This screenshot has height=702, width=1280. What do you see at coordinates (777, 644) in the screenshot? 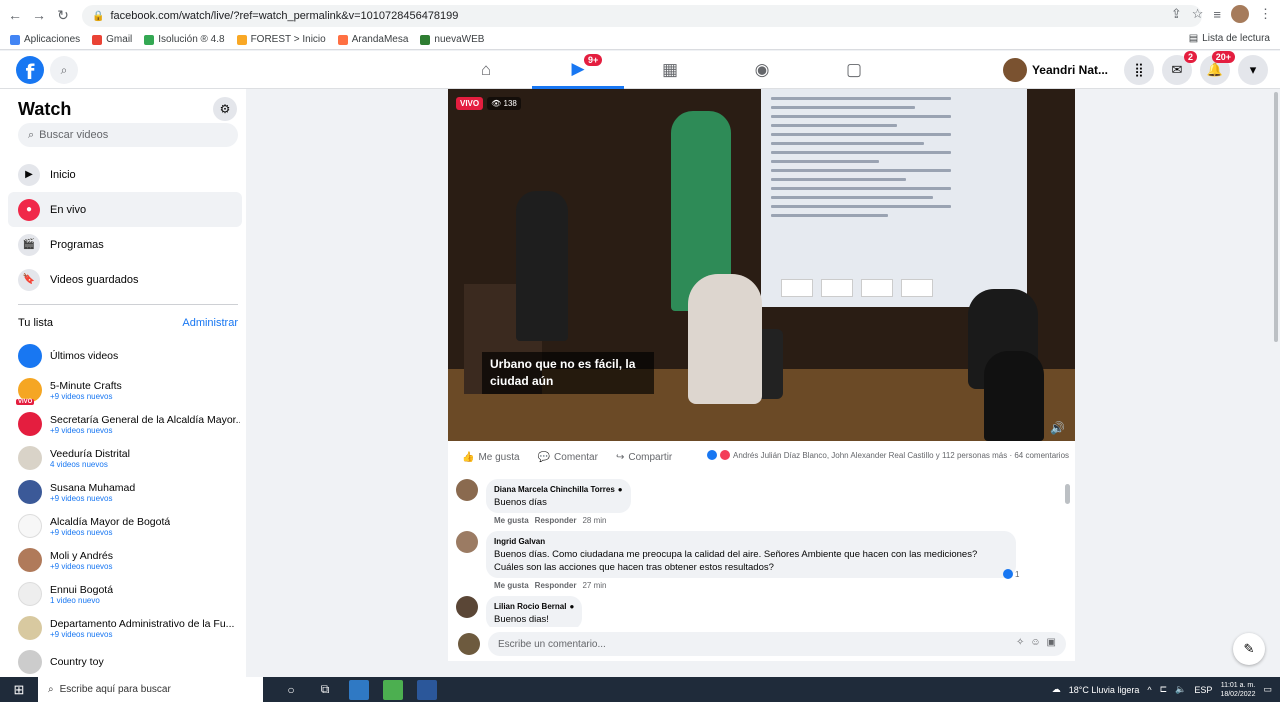
I see `comment-input: Escribe un comentario... ✧ ☺ ▣` at bounding box center [777, 644].